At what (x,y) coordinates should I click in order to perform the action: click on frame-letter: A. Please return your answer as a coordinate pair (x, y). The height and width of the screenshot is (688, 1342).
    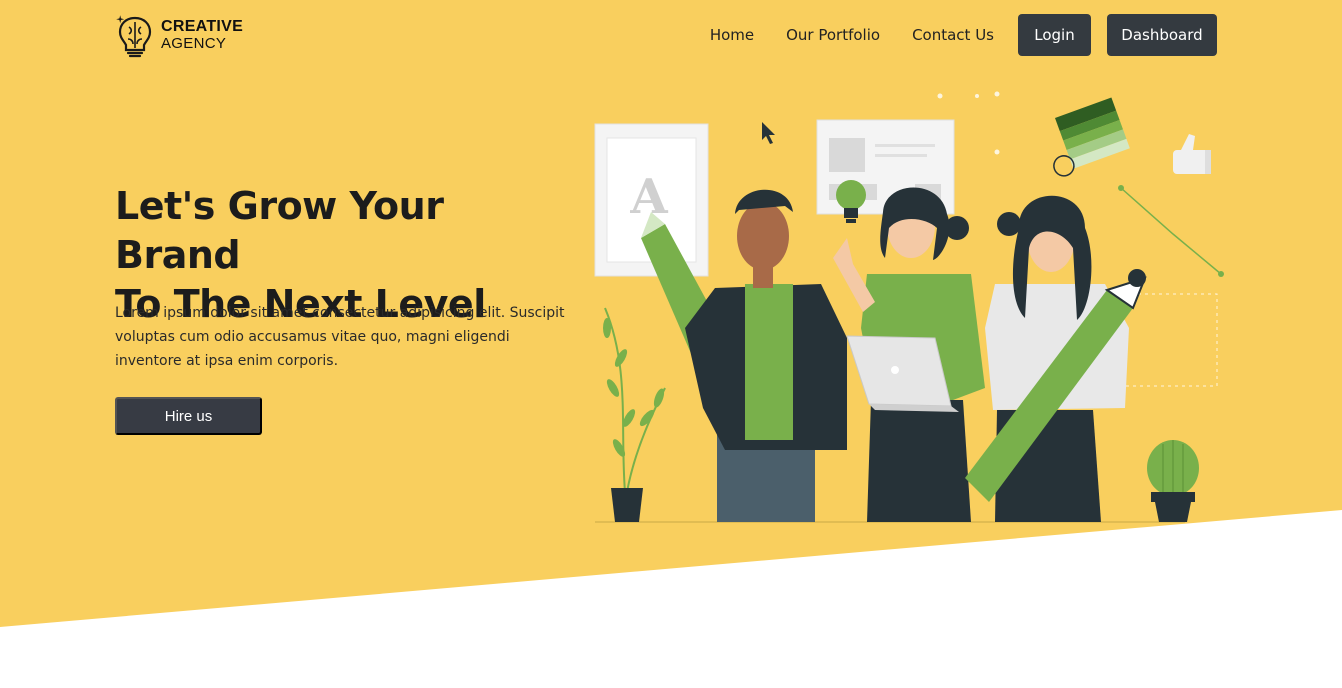
    Looking at the image, I should click on (648, 197).